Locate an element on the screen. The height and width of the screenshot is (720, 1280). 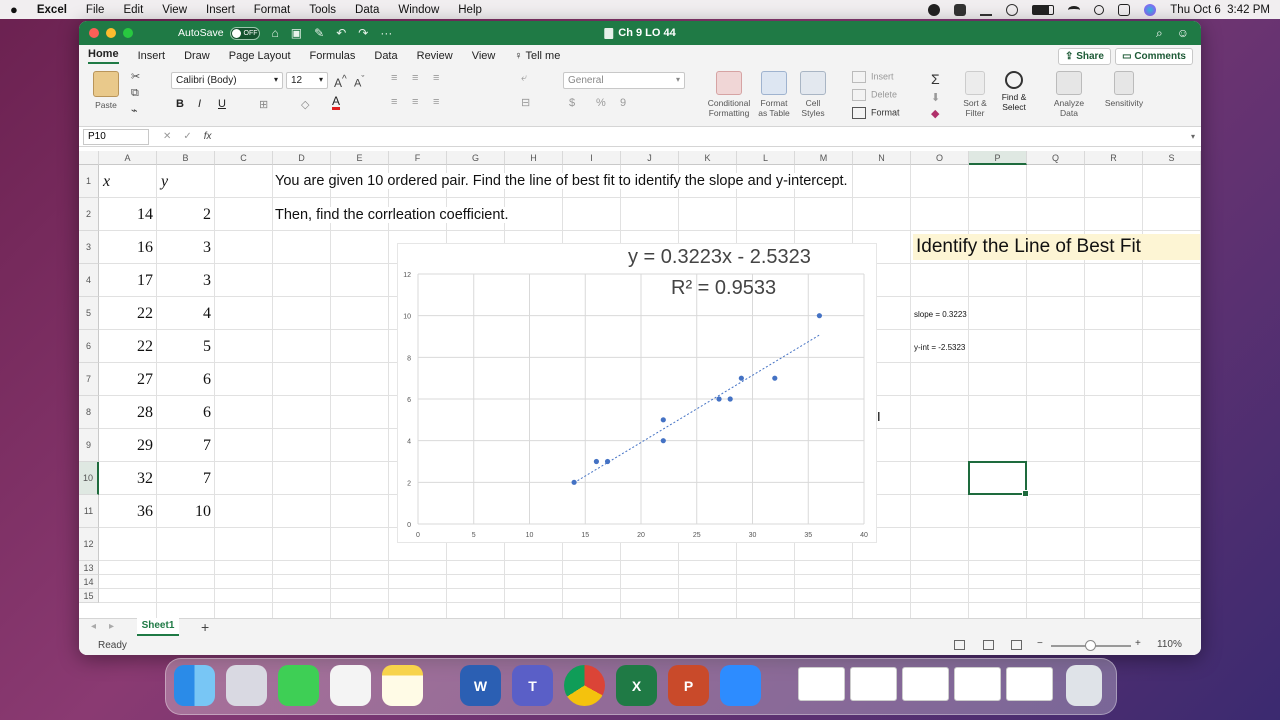
zoom-level: 110% is located at coordinates (1169, 644).